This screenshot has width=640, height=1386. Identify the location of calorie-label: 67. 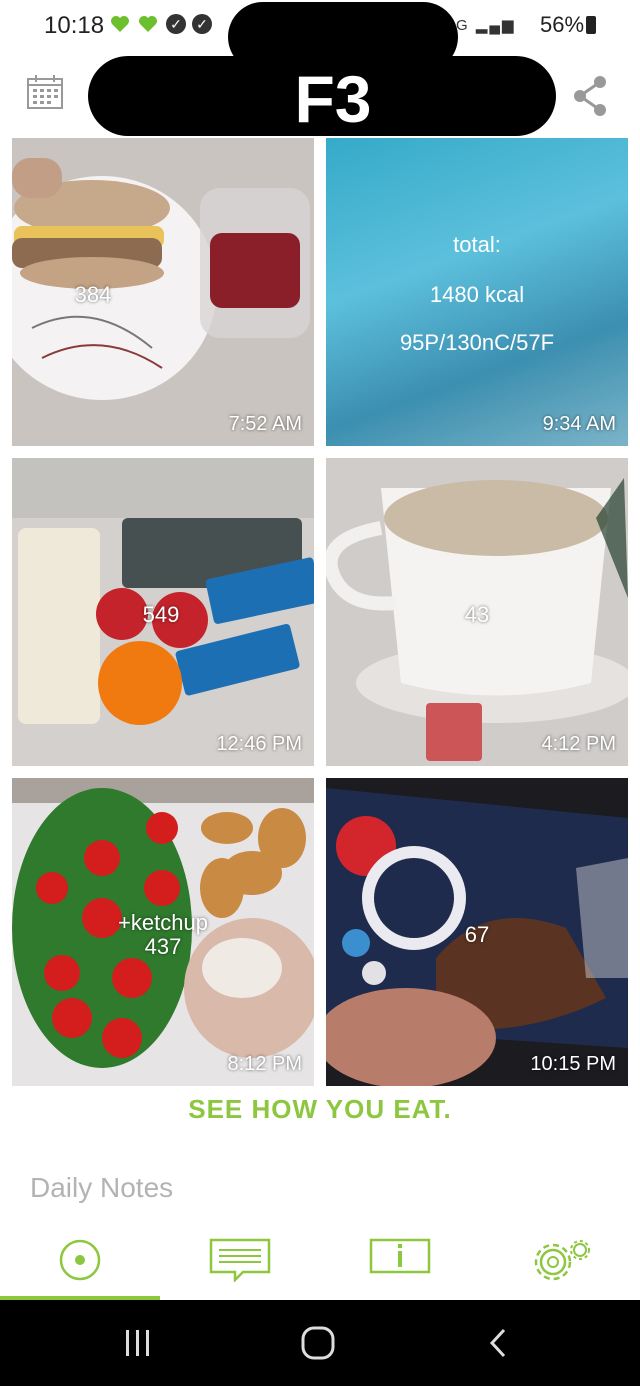
(477, 934).